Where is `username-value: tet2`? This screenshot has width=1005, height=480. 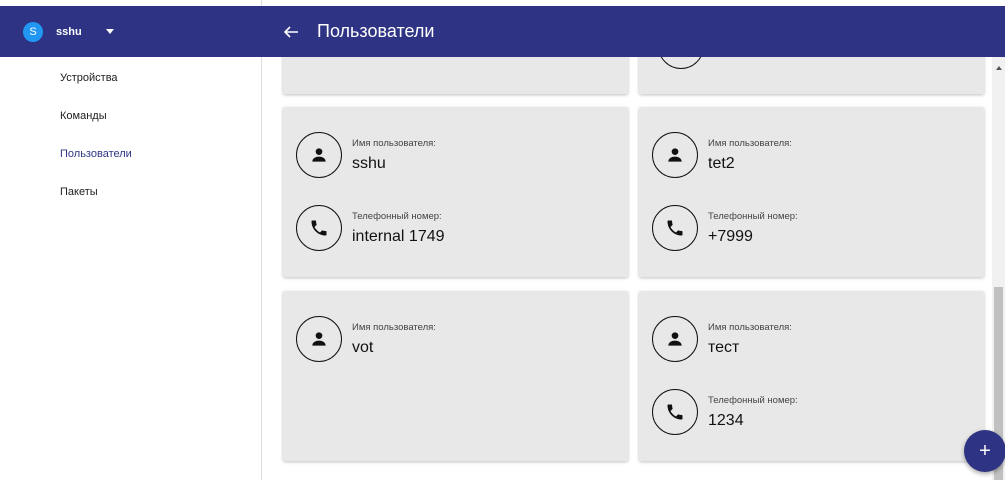
username-value: tet2 is located at coordinates (721, 163).